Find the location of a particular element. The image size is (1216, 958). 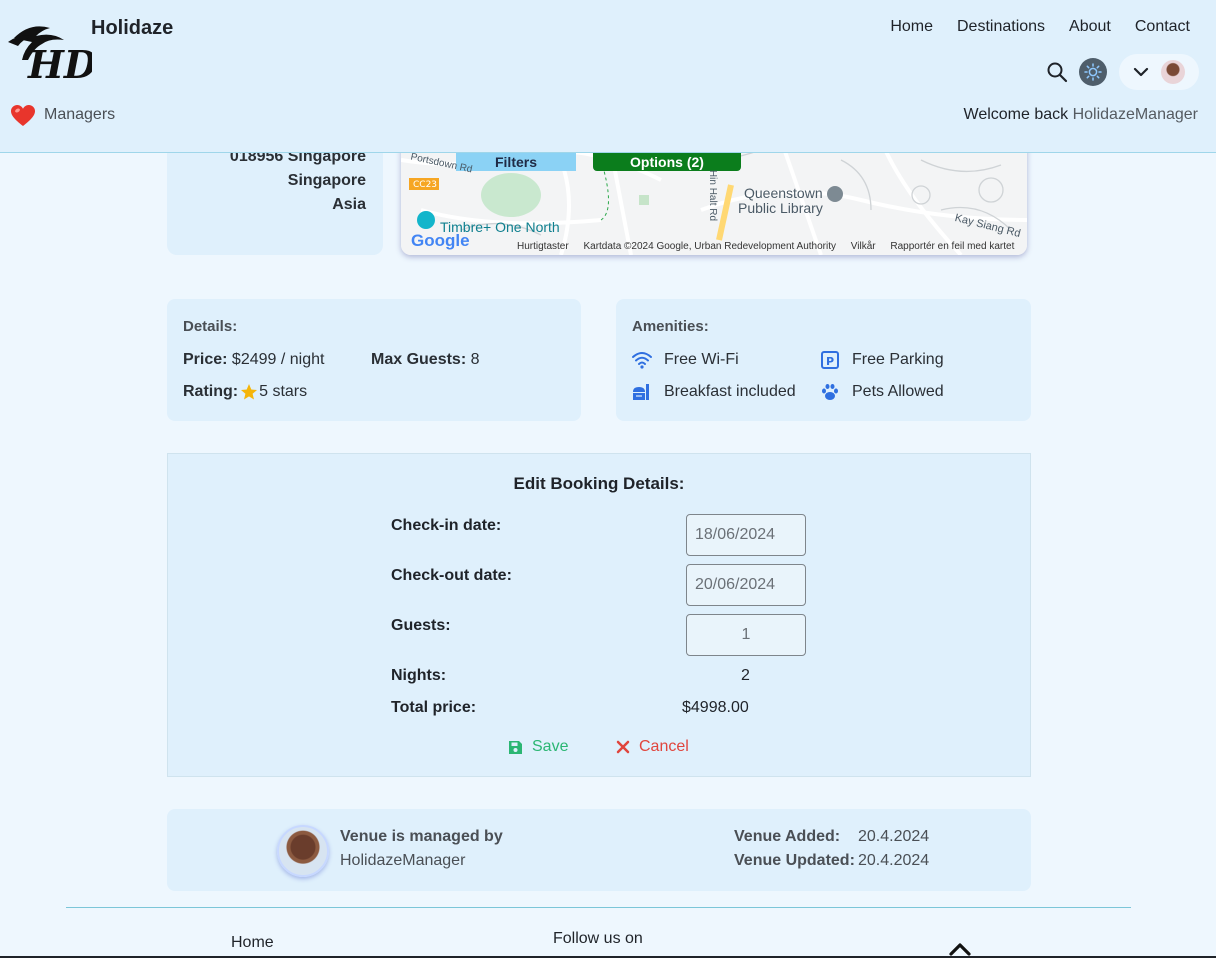

checkin-label: Check-in date: is located at coordinates (446, 525).